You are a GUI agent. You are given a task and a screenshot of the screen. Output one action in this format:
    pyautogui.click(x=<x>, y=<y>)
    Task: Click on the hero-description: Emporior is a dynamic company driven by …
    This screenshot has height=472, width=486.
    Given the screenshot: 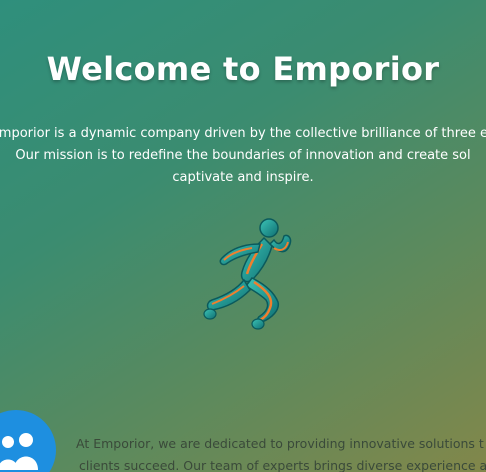 What is the action you would take?
    pyautogui.click(x=243, y=156)
    